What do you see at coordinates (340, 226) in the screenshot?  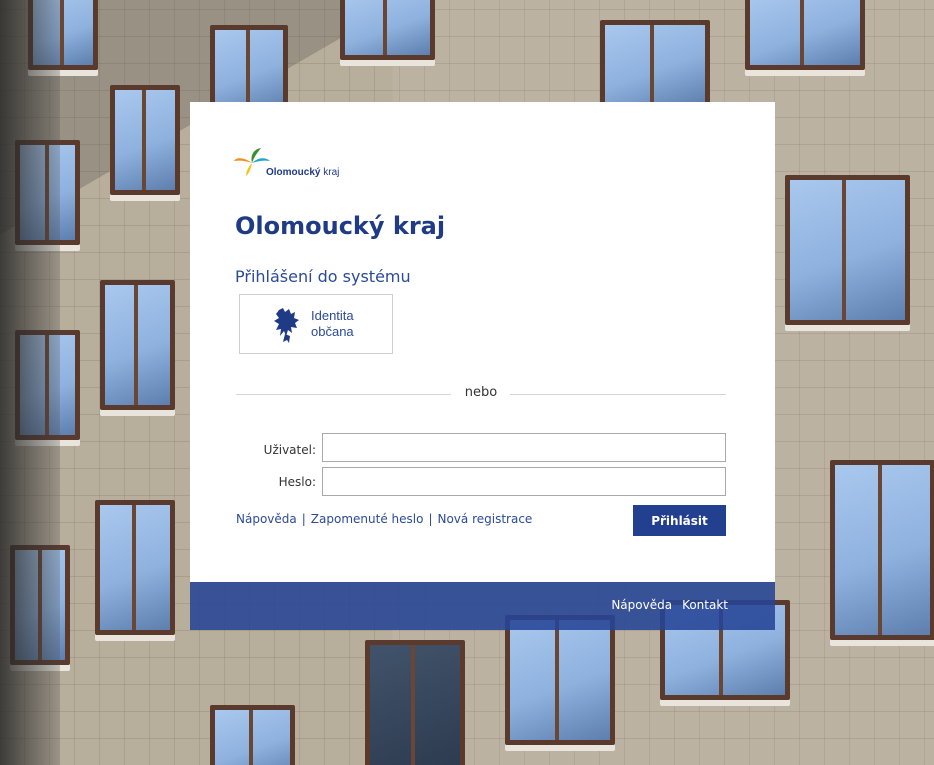 I see `page-title: Olomoucký kraj` at bounding box center [340, 226].